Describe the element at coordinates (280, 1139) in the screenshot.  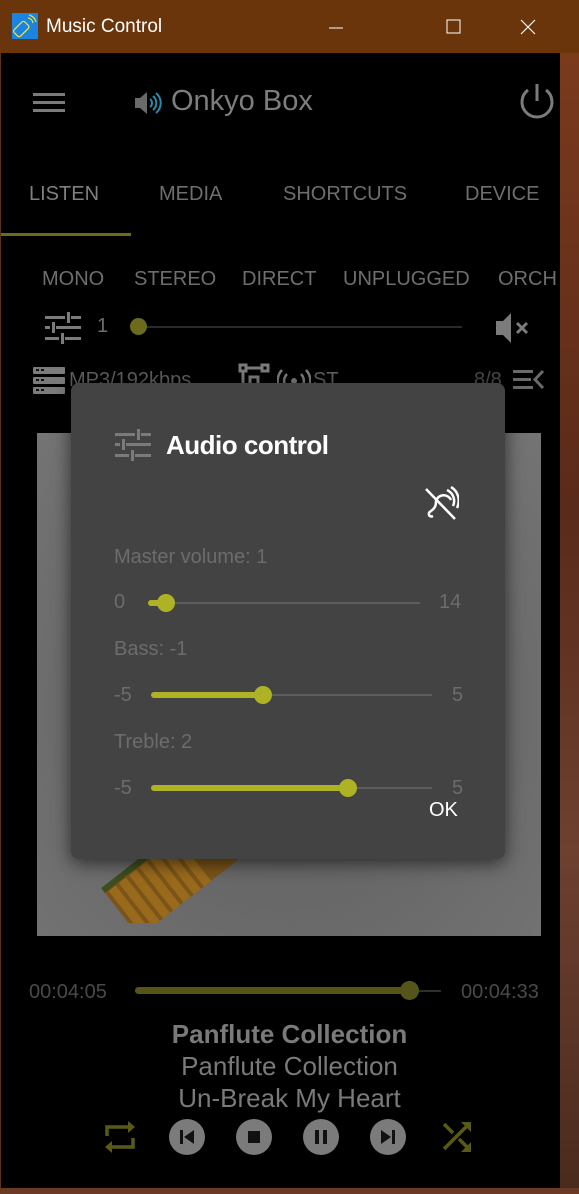
I see `playback-controls` at that location.